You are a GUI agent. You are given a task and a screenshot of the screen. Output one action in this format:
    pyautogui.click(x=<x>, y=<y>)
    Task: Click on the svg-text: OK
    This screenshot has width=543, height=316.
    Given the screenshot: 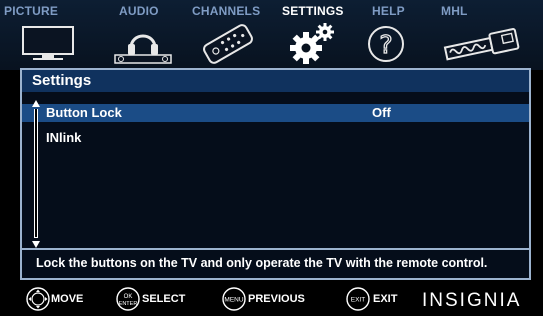 What is the action you would take?
    pyautogui.click(x=128, y=297)
    